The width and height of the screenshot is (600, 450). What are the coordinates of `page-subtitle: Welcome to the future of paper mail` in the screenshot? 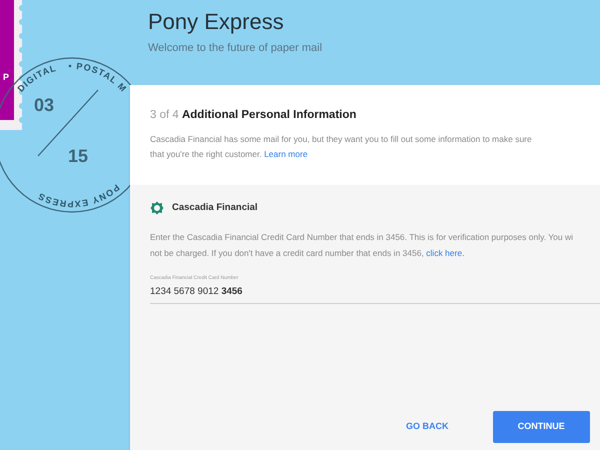 It's located at (235, 48).